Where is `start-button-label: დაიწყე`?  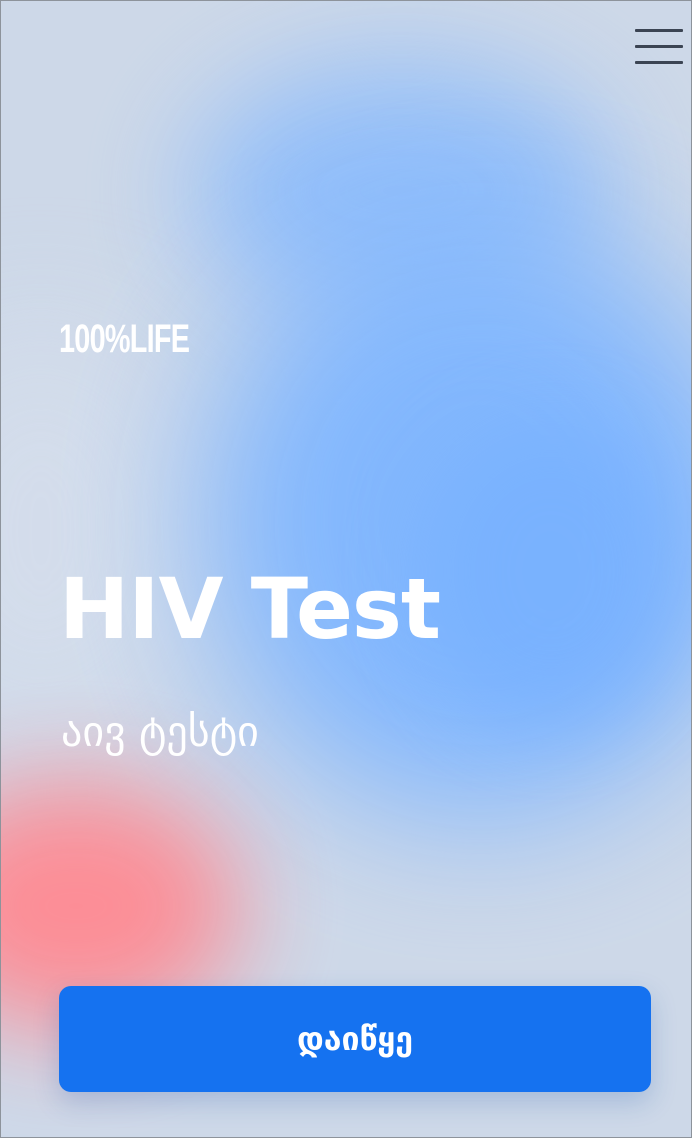 start-button-label: დაიწყე is located at coordinates (355, 1039).